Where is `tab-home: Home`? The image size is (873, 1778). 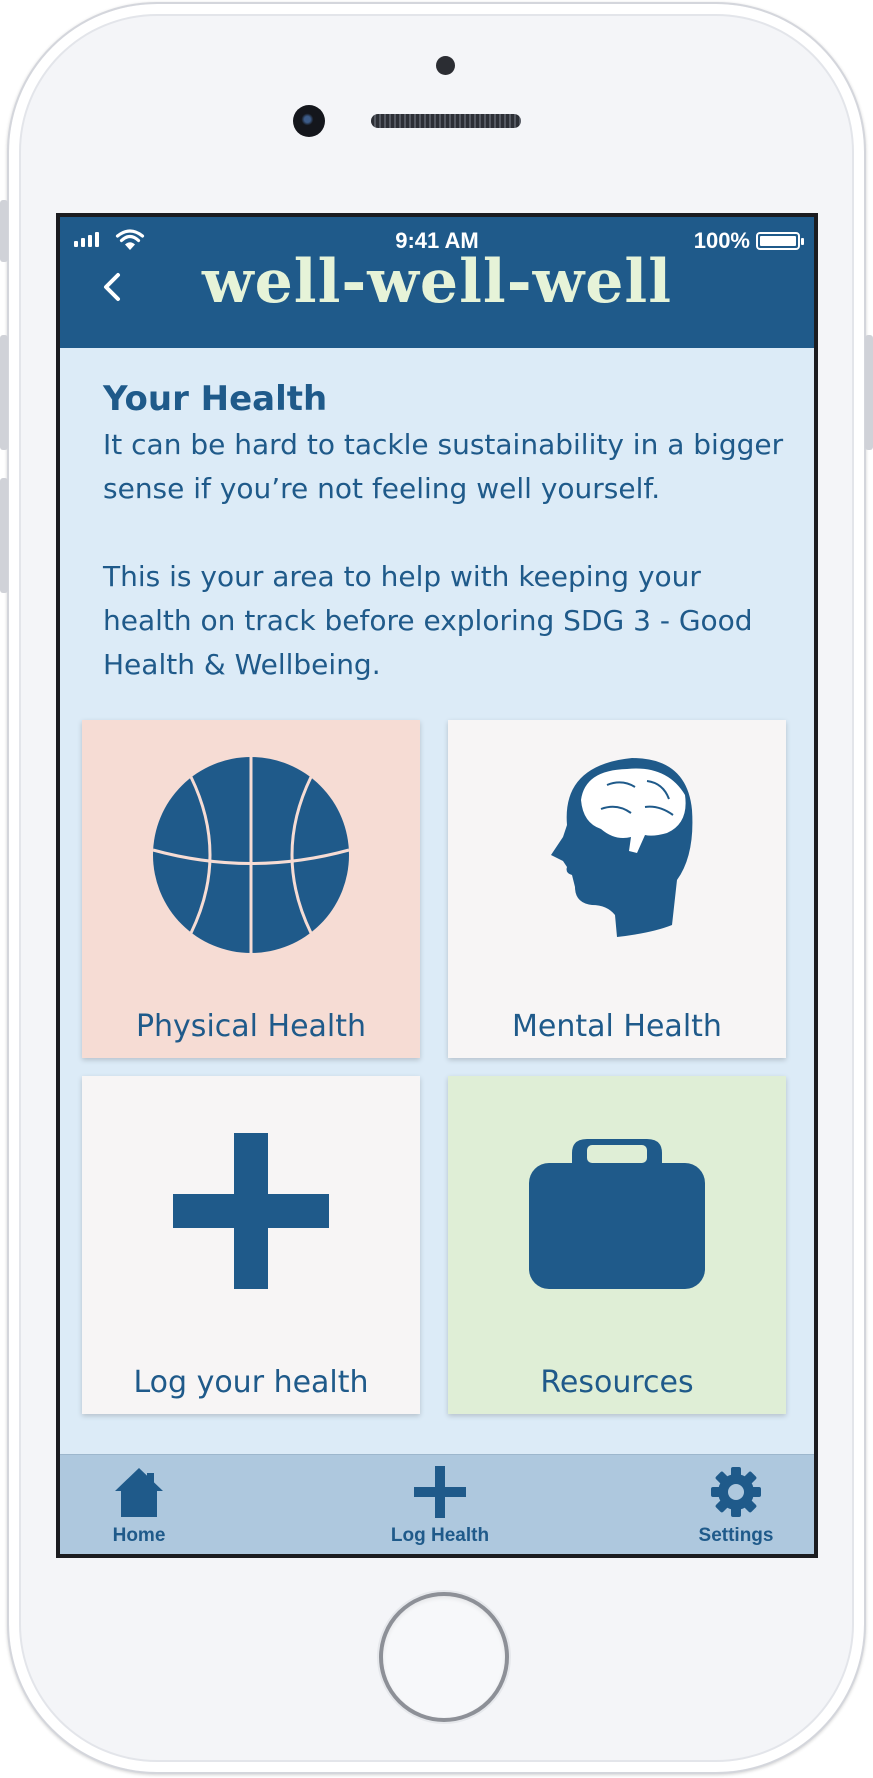
tab-home: Home is located at coordinates (139, 1506).